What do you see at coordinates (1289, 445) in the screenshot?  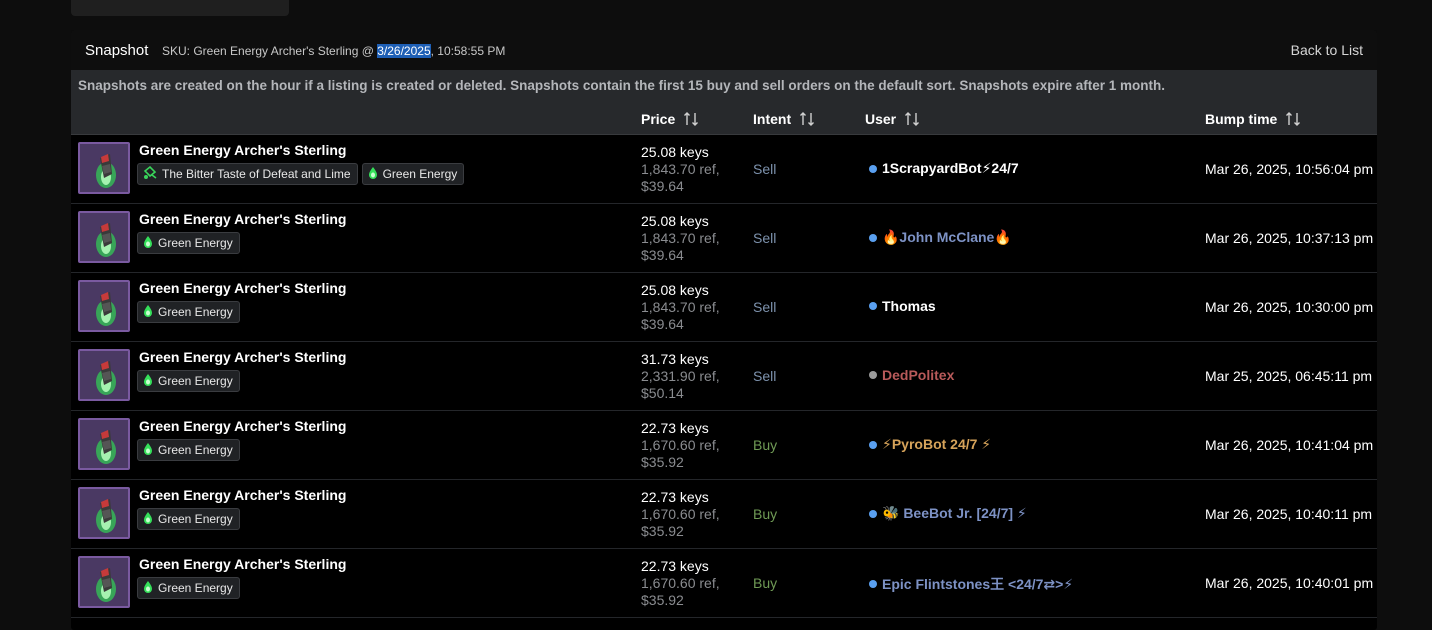 I see `bump-time: Mar 26, 2025, 10:41:04 pm` at bounding box center [1289, 445].